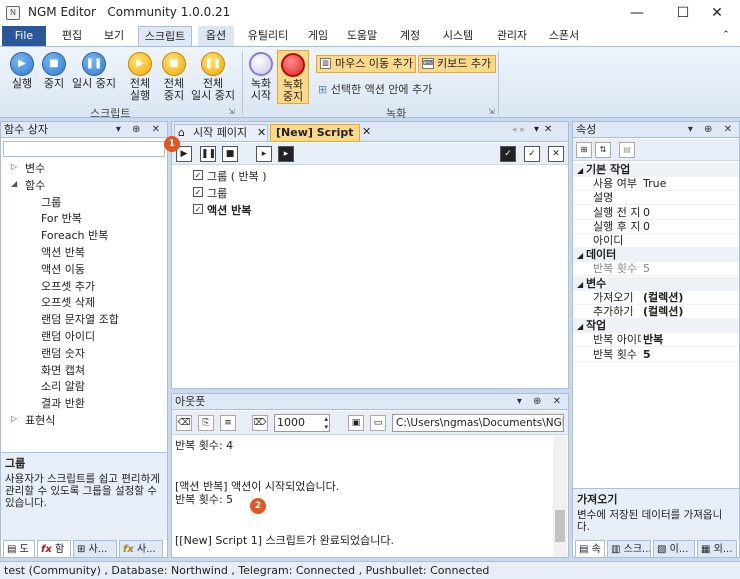  Describe the element at coordinates (491, 111) in the screenshot. I see `record-group-launcher-icon: ⇲` at that location.